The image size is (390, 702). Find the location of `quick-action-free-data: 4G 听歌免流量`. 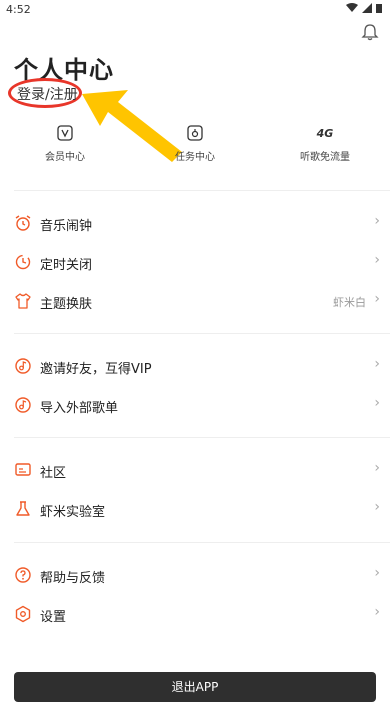

quick-action-free-data: 4G 听歌免流量 is located at coordinates (325, 143).